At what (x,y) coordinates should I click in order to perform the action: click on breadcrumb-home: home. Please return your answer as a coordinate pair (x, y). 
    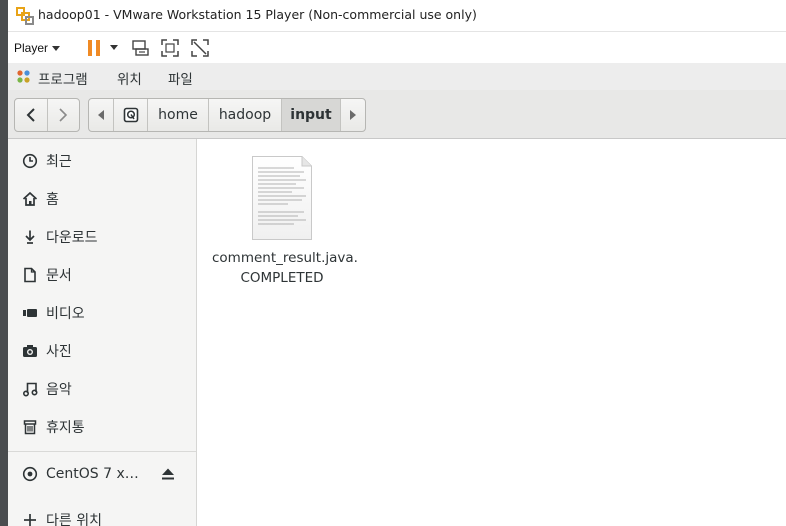
    Looking at the image, I should click on (177, 115).